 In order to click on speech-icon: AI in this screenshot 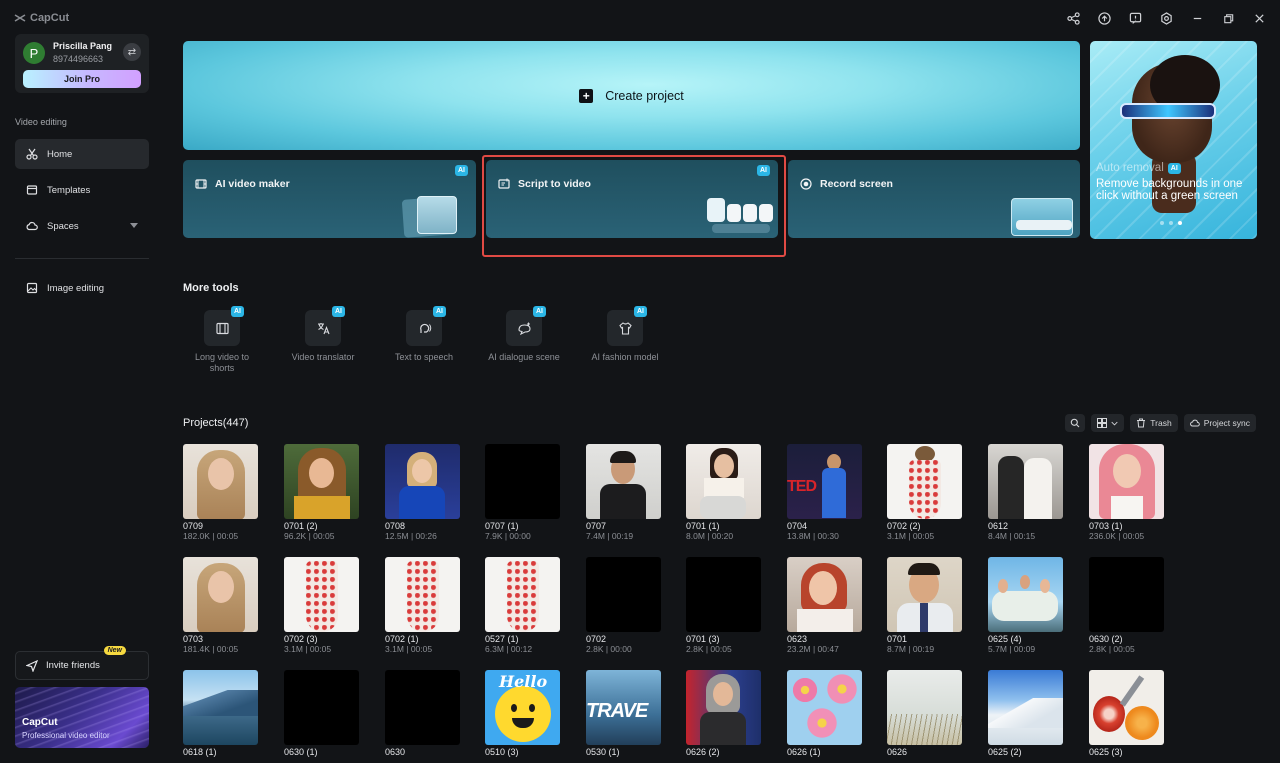, I will do `click(426, 326)`.